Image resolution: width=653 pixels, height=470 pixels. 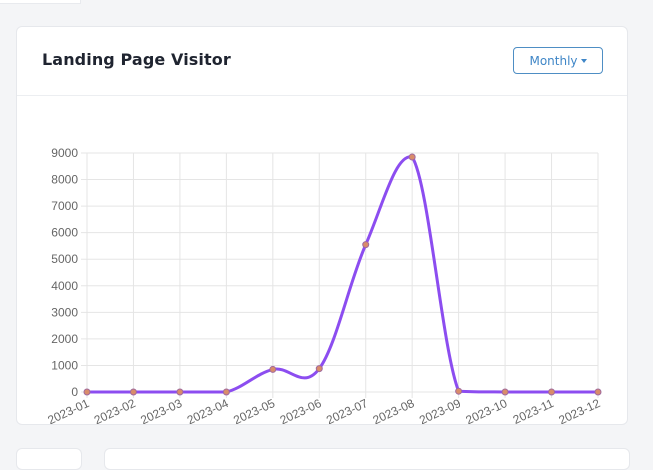 I want to click on y-tick-label: 2000, so click(x=64, y=339).